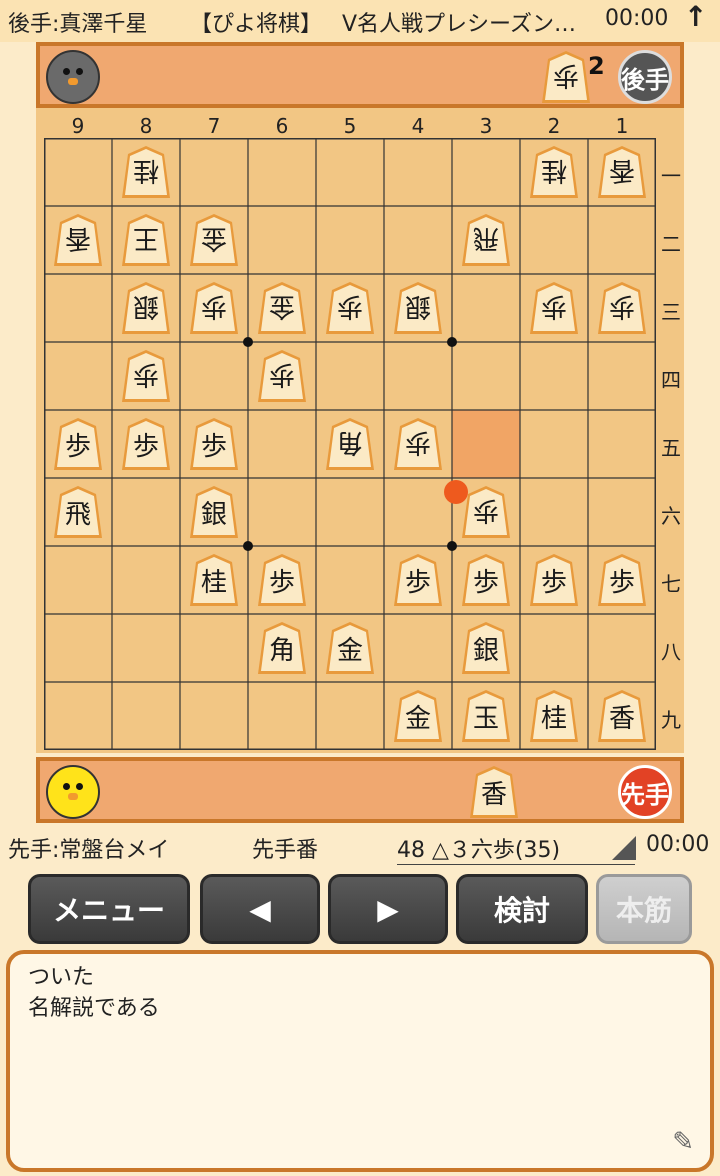  Describe the element at coordinates (671, 244) in the screenshot. I see `rank-label: 二` at that location.